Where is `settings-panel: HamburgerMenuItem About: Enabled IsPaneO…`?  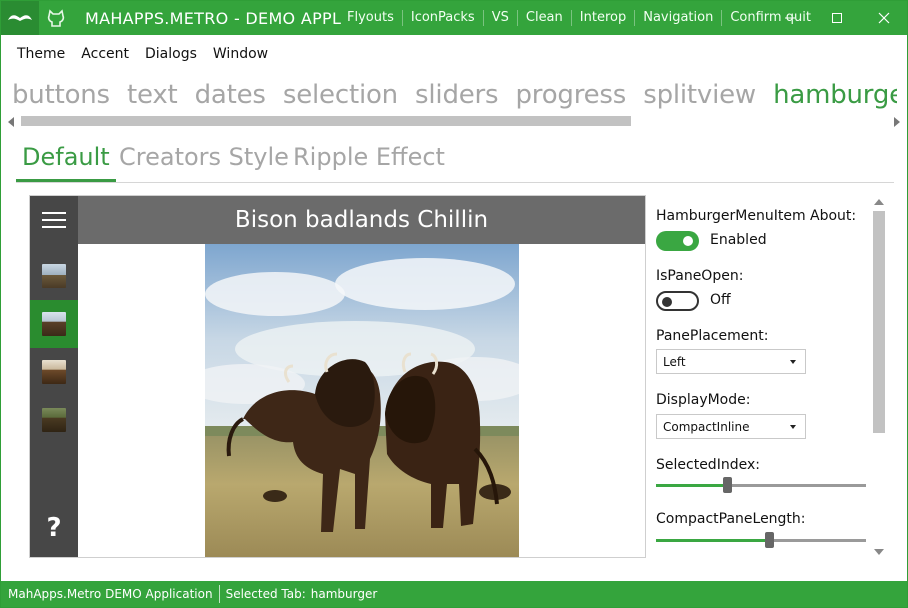
settings-panel: HamburgerMenuItem About: Enabled IsPaneO… is located at coordinates (763, 376).